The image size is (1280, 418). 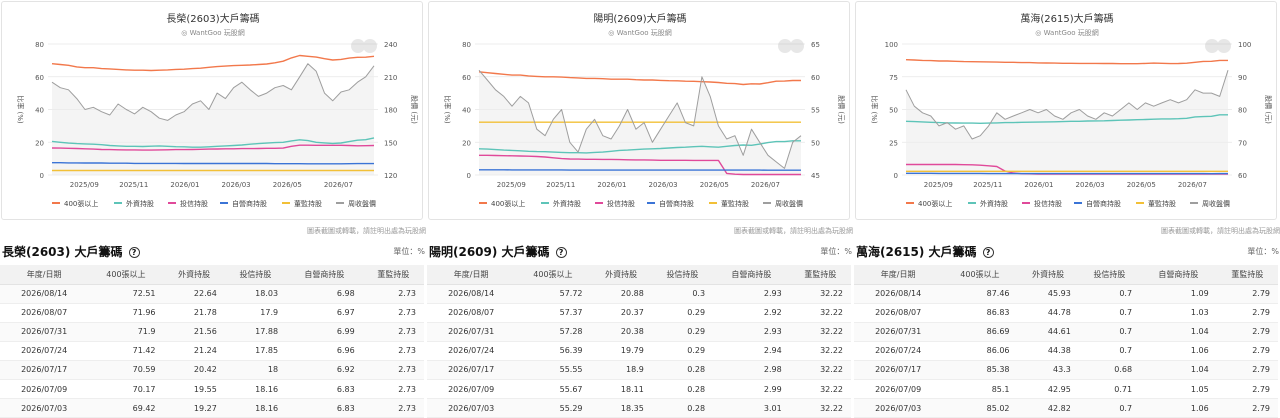 I want to click on table-header-row: 年度/日期400張以上外資持股投信持股自營商持股董監持股, so click(x=639, y=274).